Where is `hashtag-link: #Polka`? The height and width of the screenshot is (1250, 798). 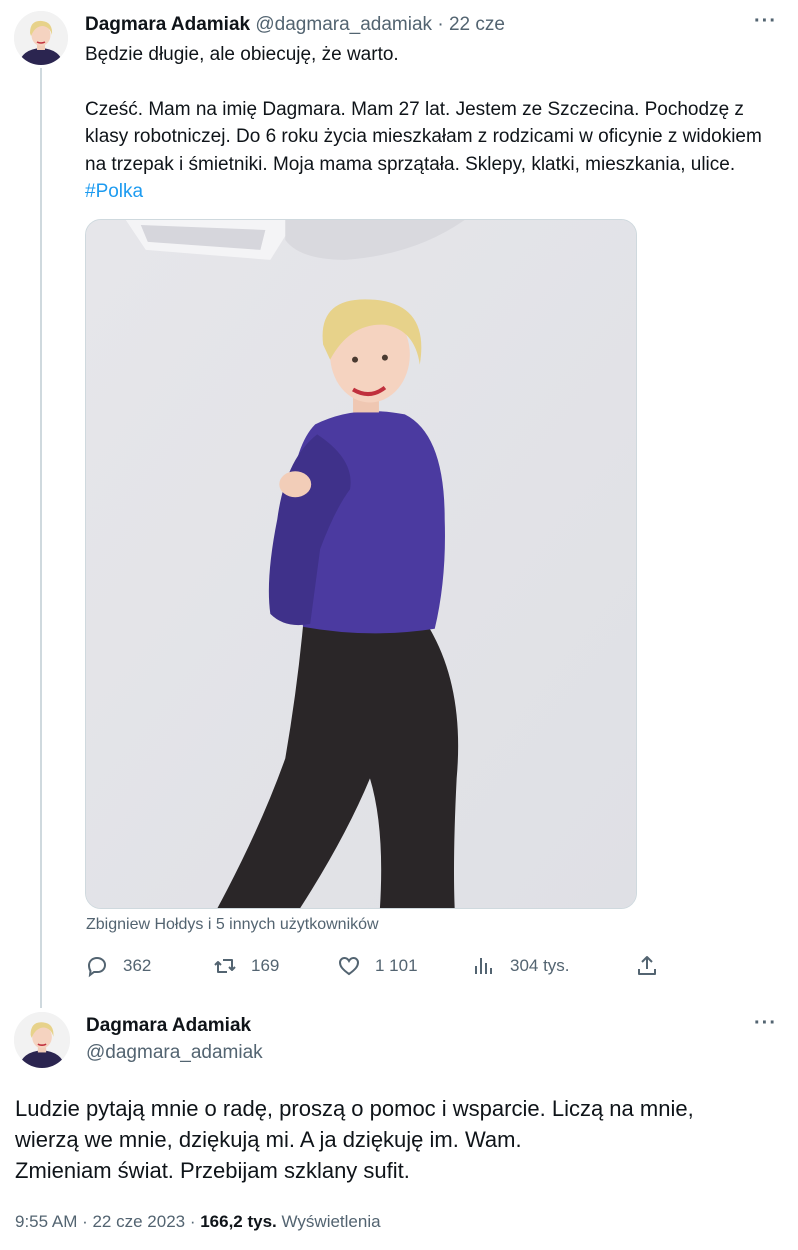
hashtag-link: #Polka is located at coordinates (114, 191).